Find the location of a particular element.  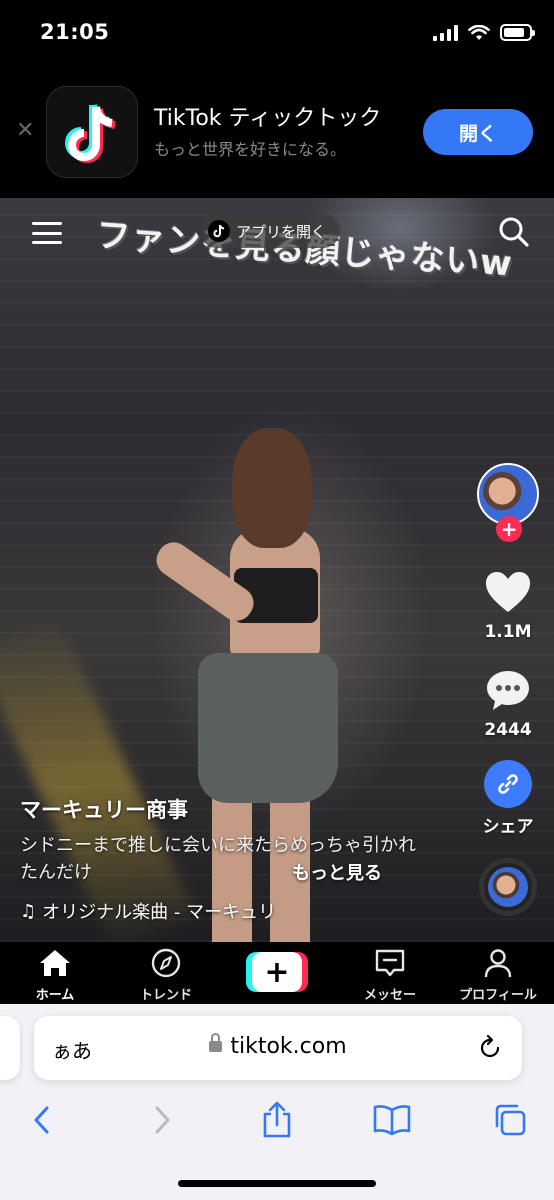

open-app-button: 開く is located at coordinates (478, 132).